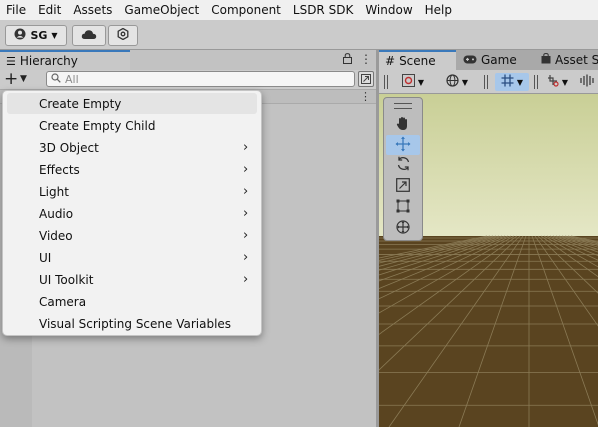  I want to click on menu-file: File, so click(16, 10).